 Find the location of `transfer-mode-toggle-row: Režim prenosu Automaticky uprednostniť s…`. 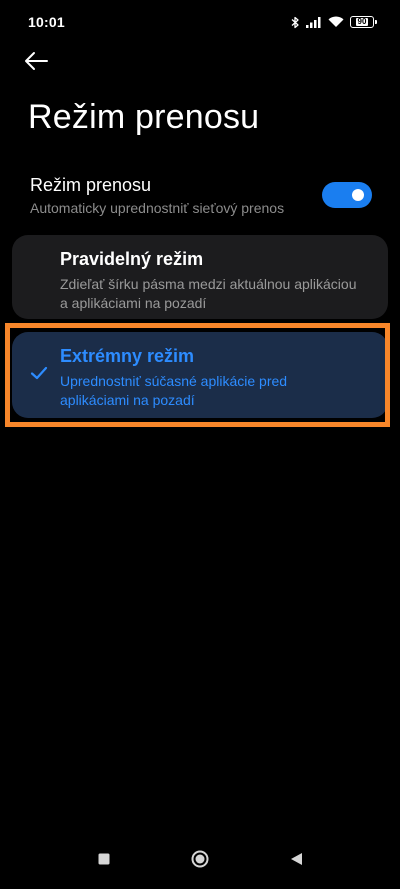

transfer-mode-toggle-row: Režim prenosu Automaticky uprednostniť s… is located at coordinates (201, 195).